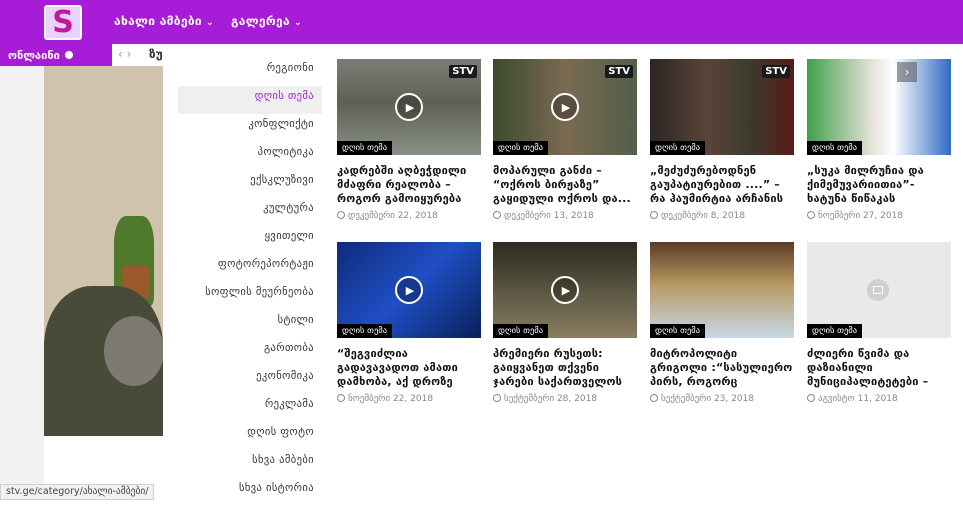 Image resolution: width=963 pixels, height=506 pixels. What do you see at coordinates (879, 216) in the screenshot?
I see `post-date: ნოემბერი 27, 2018` at bounding box center [879, 216].